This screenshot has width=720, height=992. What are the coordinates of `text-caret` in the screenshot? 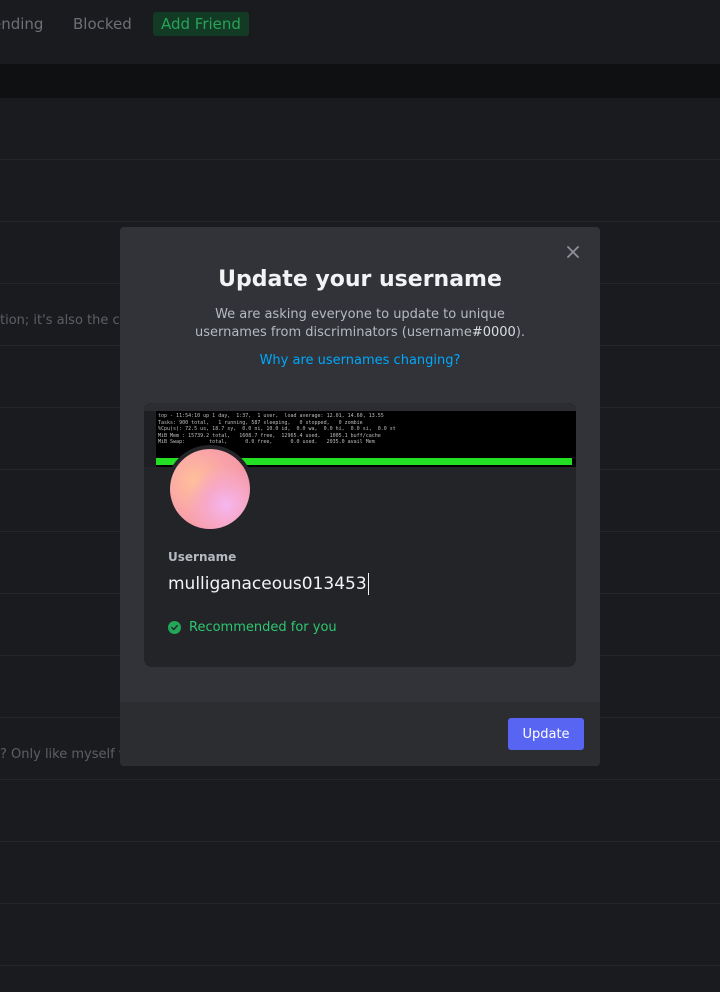 It's located at (368, 584).